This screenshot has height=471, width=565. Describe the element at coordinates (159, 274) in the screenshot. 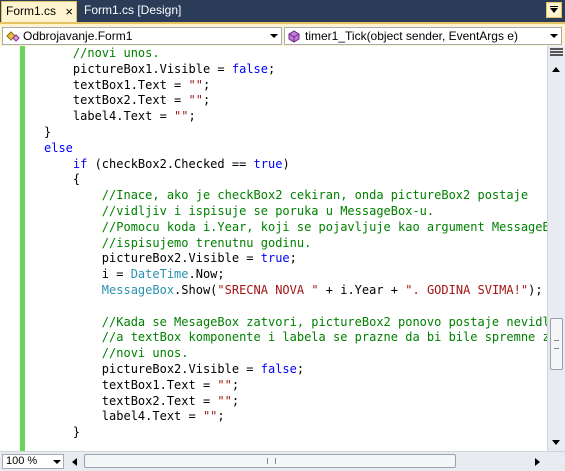

I see `type-token: DateTime` at that location.